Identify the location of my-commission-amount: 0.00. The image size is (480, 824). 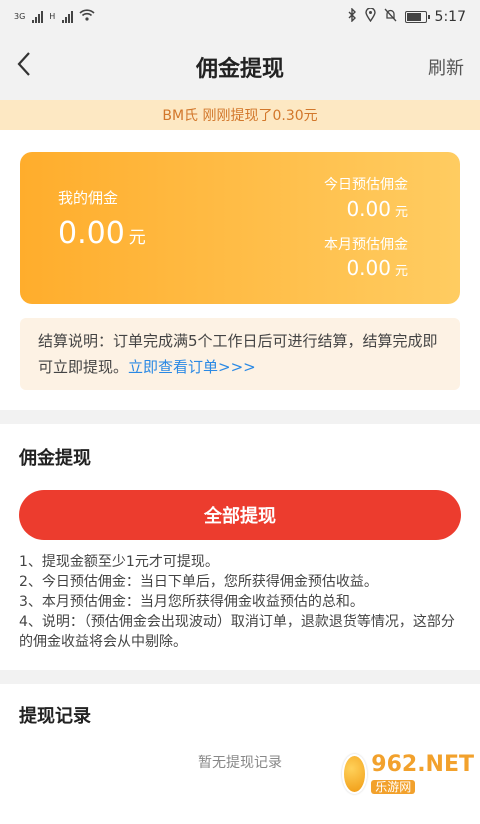
(91, 233).